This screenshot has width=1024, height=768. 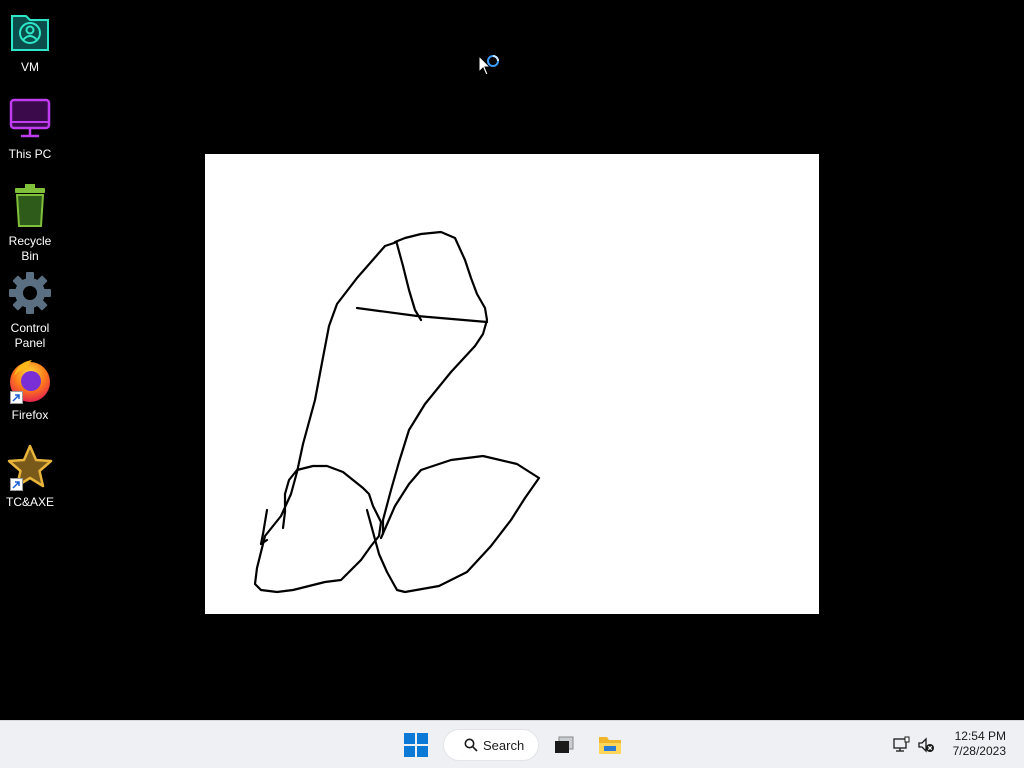 I want to click on desktop-icon-control-panel: Control Panel, so click(x=30, y=310).